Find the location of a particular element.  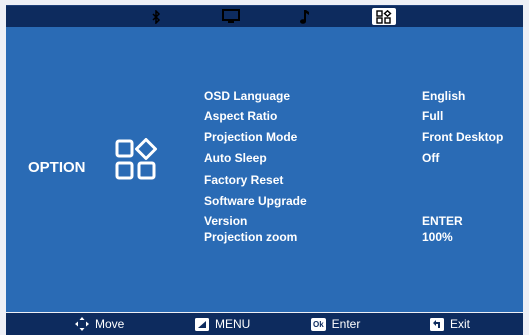

menu-item-auto-sleep: Auto Sleep Off is located at coordinates (366, 161).